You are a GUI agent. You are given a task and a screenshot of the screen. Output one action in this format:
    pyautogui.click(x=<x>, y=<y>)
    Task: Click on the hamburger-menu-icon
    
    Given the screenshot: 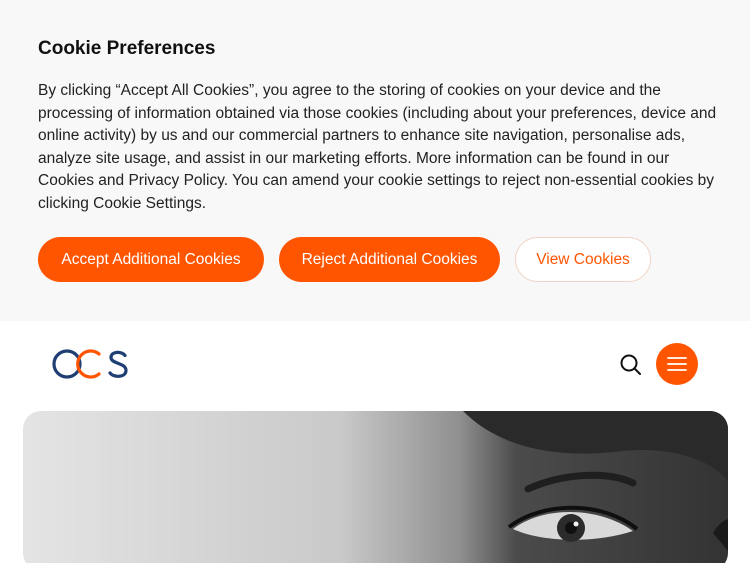 What is the action you would take?
    pyautogui.click(x=677, y=364)
    